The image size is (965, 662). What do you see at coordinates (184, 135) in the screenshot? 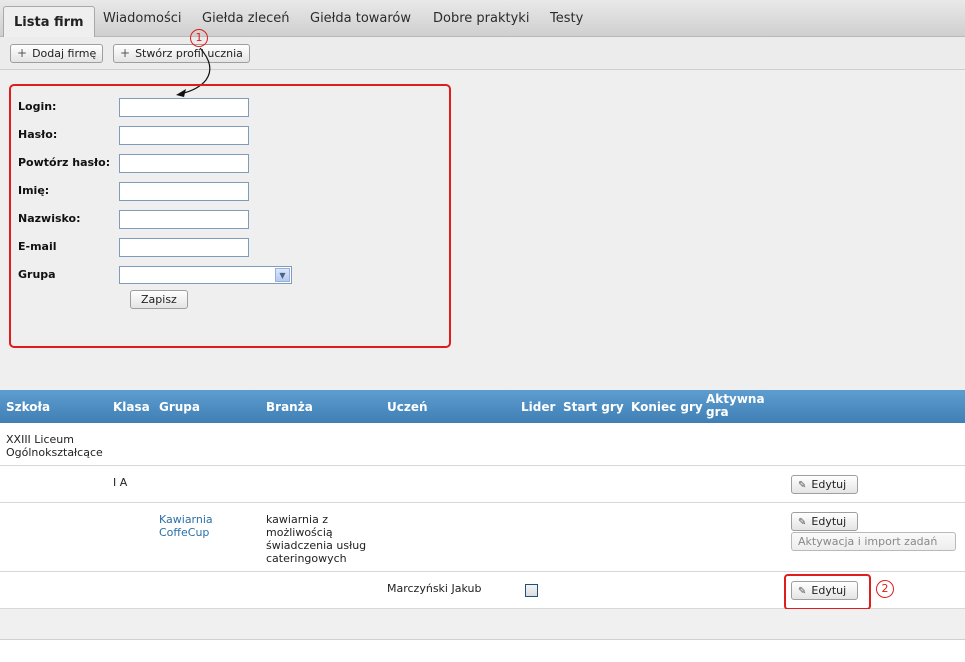
I see `password-input` at bounding box center [184, 135].